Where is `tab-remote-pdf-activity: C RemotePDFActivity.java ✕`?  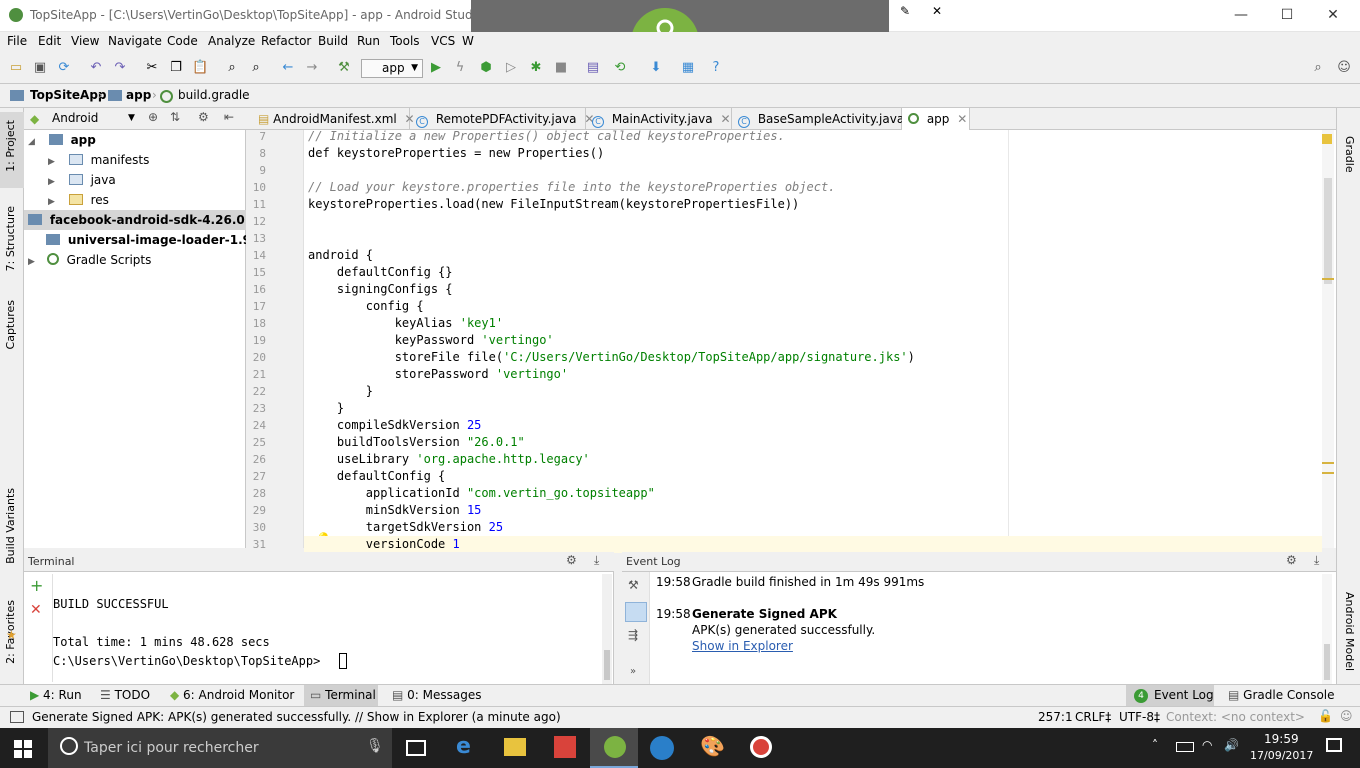
tab-remote-pdf-activity: C RemotePDFActivity.java ✕ is located at coordinates (502, 119).